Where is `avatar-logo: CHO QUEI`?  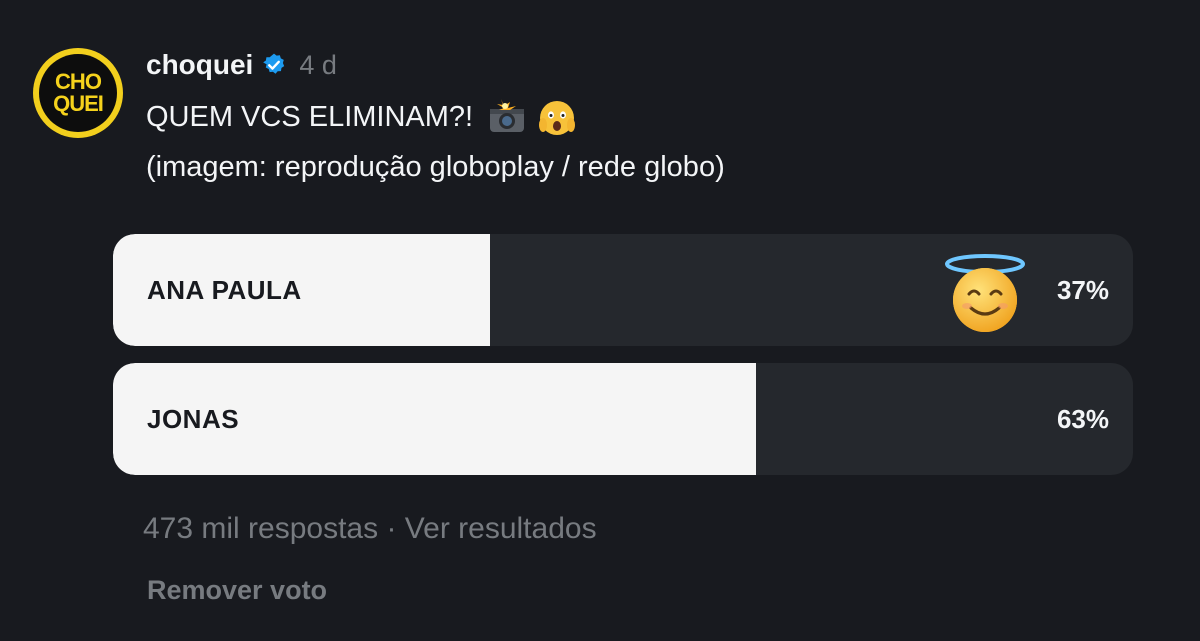 avatar-logo: CHO QUEI is located at coordinates (78, 93).